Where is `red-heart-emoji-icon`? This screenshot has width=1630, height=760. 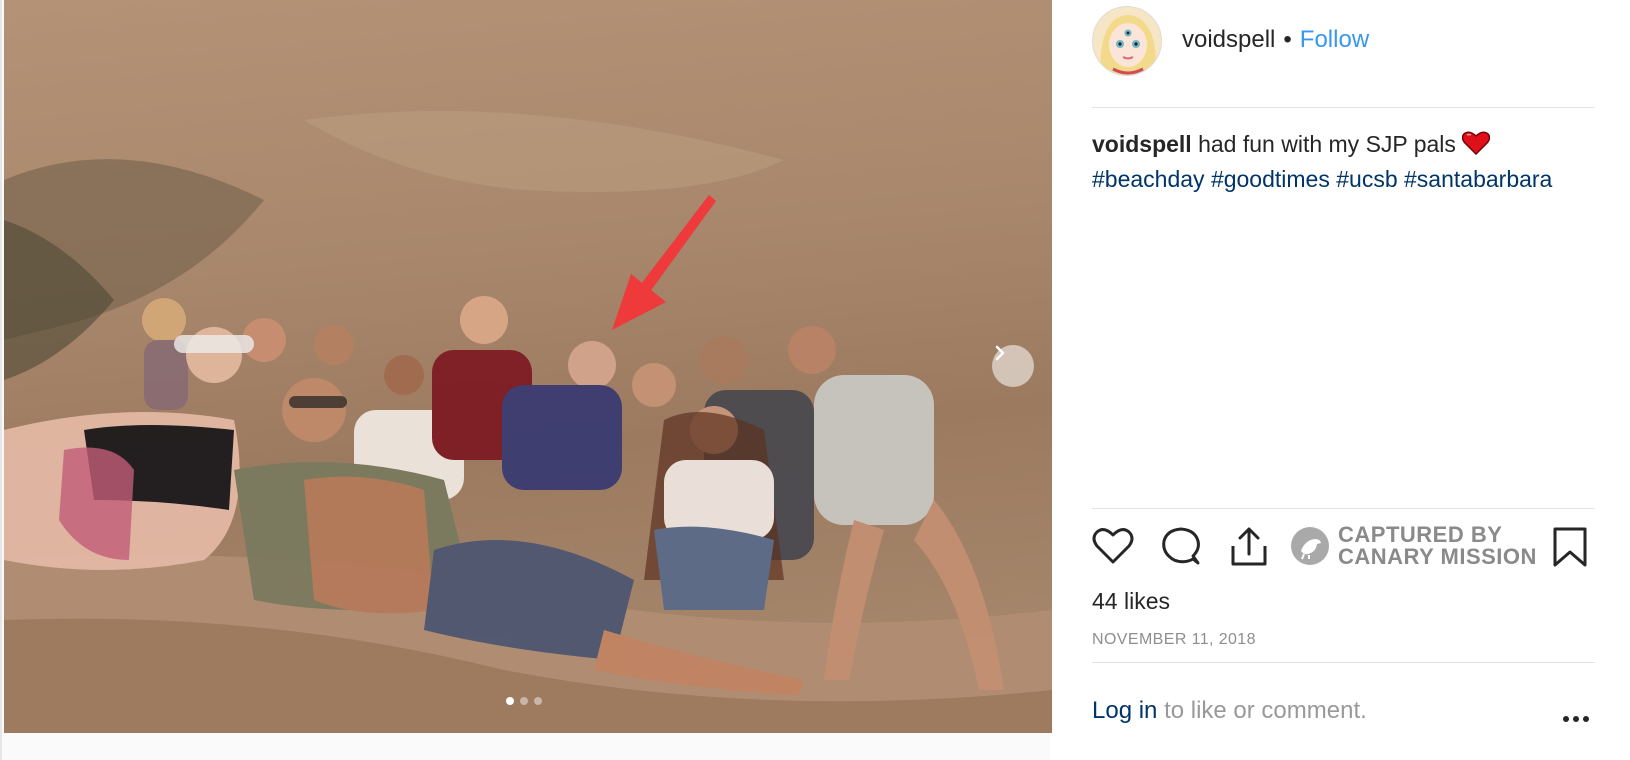
red-heart-emoji-icon is located at coordinates (1476, 147).